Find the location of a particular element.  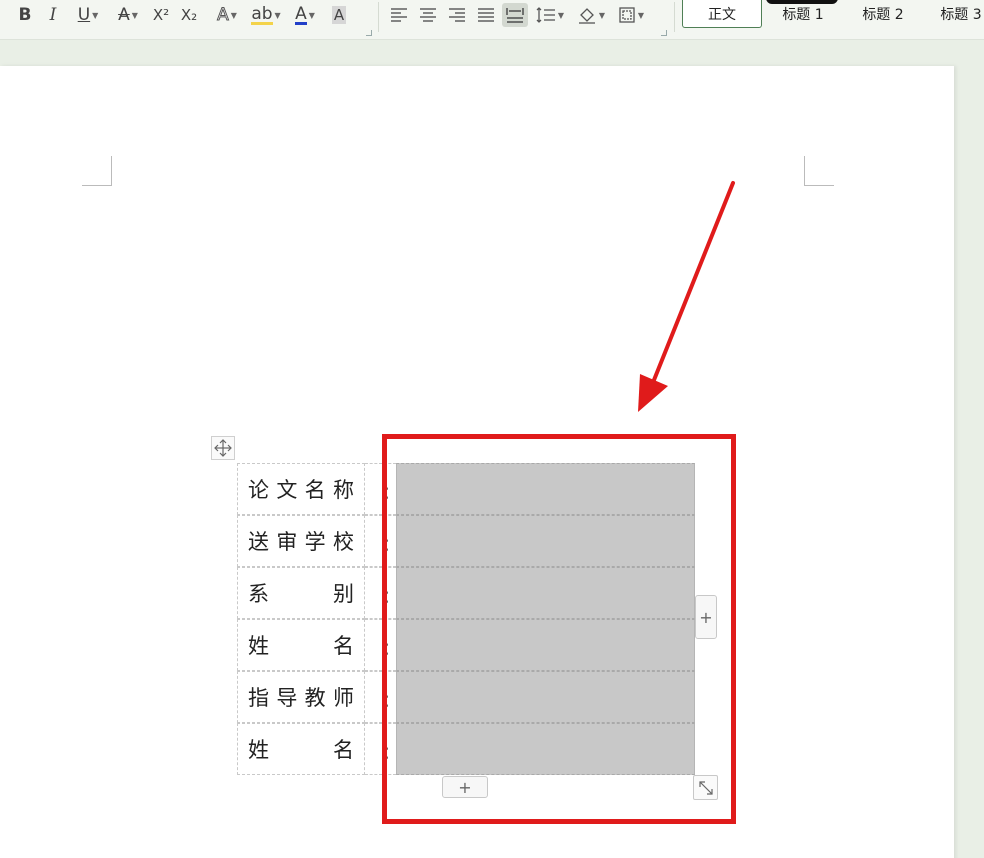

align-right-button is located at coordinates (457, 15).